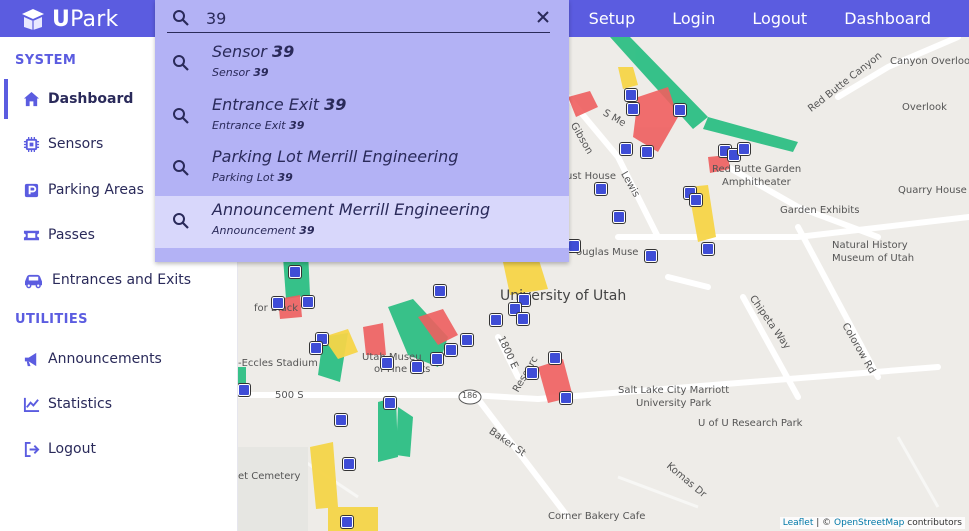 Image resolution: width=969 pixels, height=531 pixels. What do you see at coordinates (71, 235) in the screenshot?
I see `sidebar-item-label: Passes` at bounding box center [71, 235].